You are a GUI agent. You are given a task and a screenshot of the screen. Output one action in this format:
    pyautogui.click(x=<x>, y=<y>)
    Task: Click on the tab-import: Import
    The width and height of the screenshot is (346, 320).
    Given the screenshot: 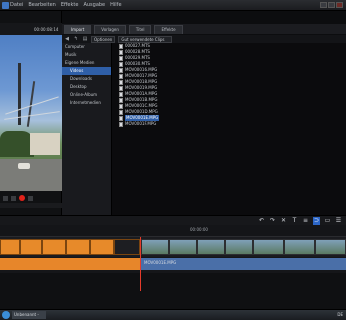 What is the action you would take?
    pyautogui.click(x=78, y=29)
    